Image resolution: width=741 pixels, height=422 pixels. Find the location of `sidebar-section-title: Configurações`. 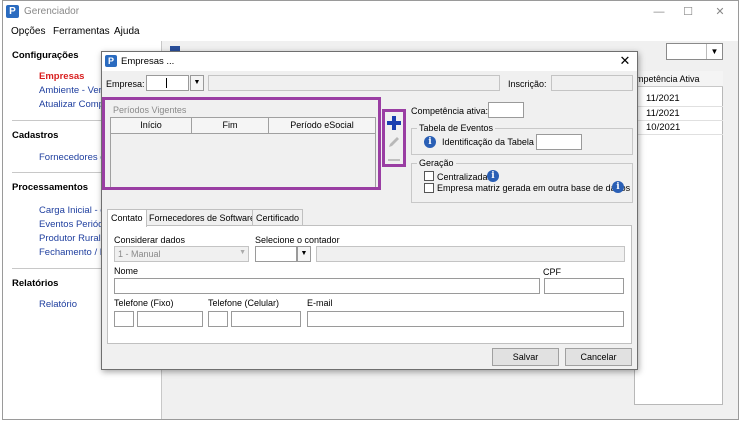

sidebar-section-title: Configurações is located at coordinates (45, 55).